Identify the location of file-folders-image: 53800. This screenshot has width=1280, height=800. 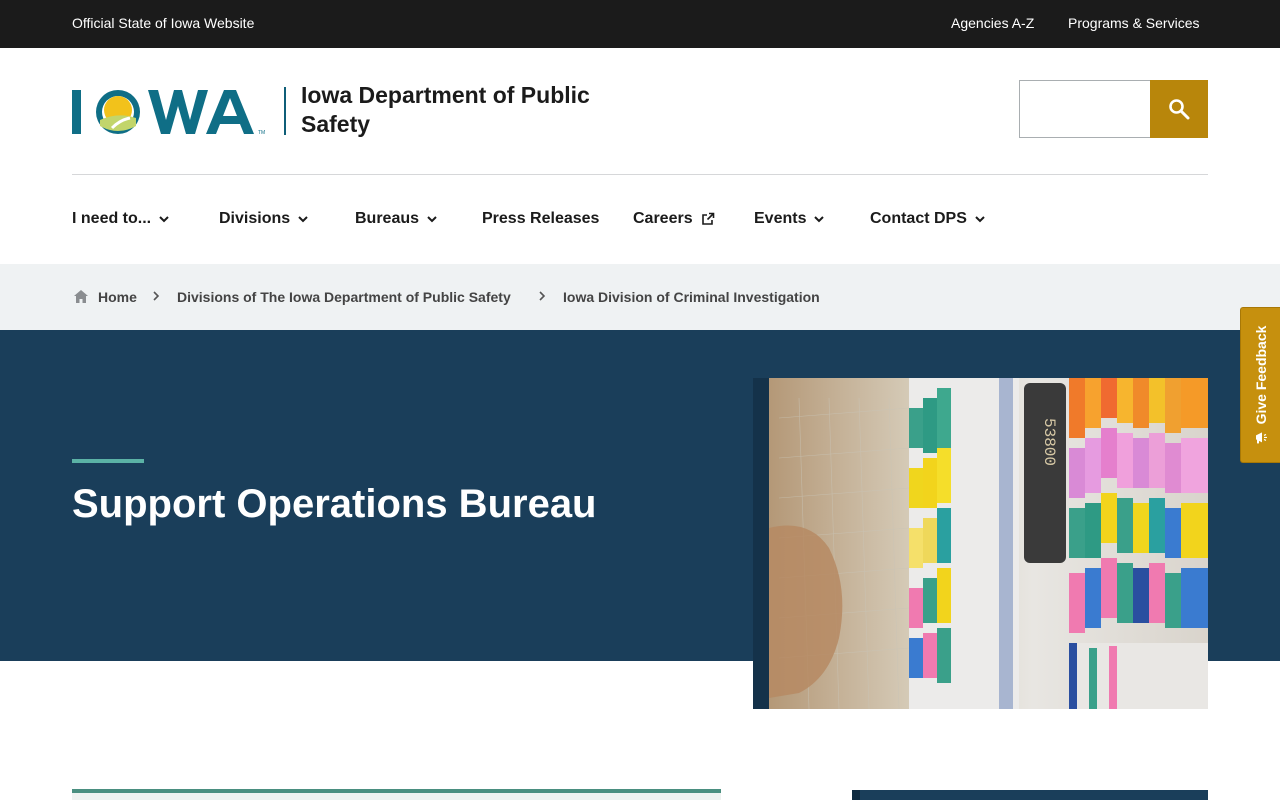
(988, 543).